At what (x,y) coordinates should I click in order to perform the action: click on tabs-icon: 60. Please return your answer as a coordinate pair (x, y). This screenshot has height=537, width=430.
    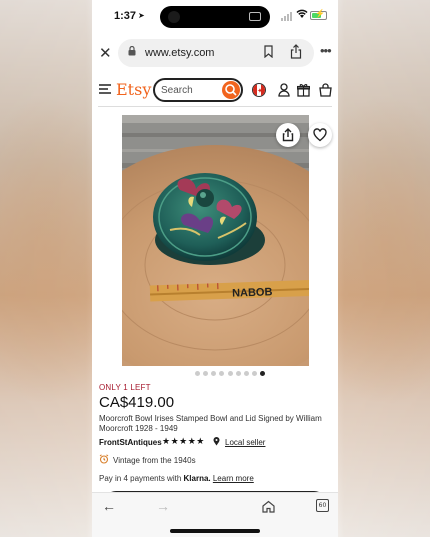
    Looking at the image, I should click on (322, 505).